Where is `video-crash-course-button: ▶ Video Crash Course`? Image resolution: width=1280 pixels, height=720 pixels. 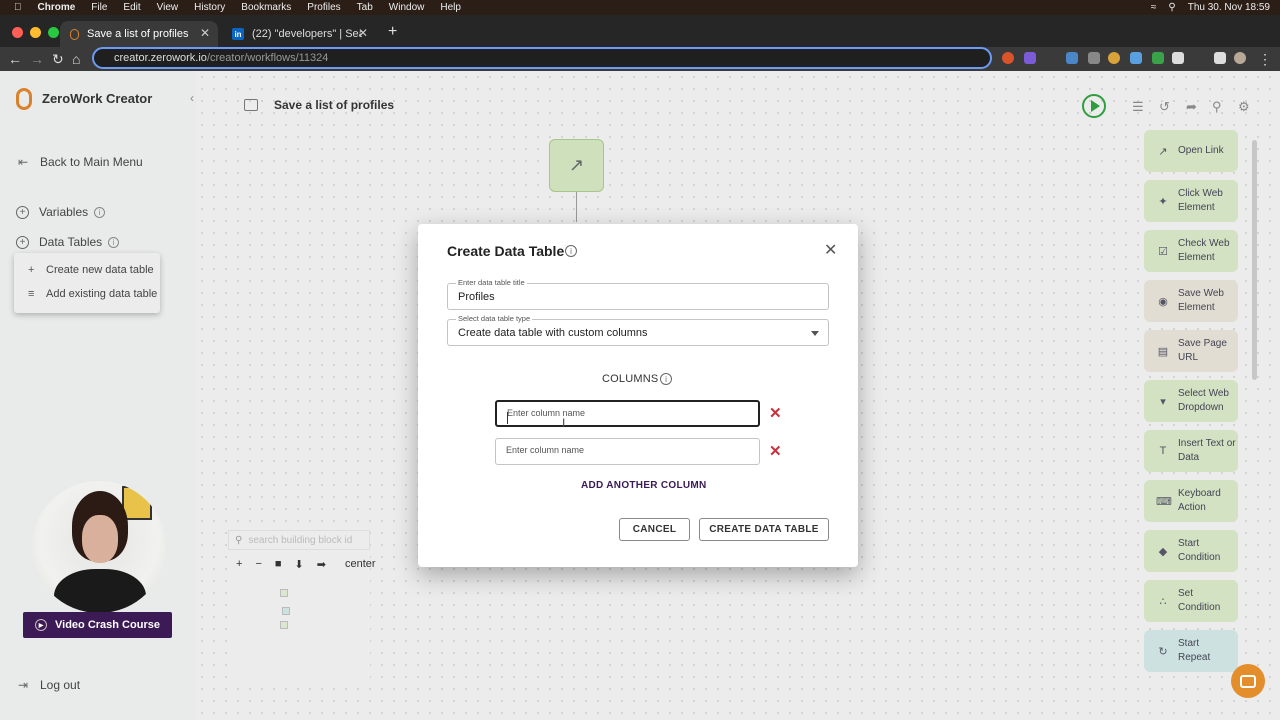
video-crash-course-button: ▶ Video Crash Course is located at coordinates (97, 625).